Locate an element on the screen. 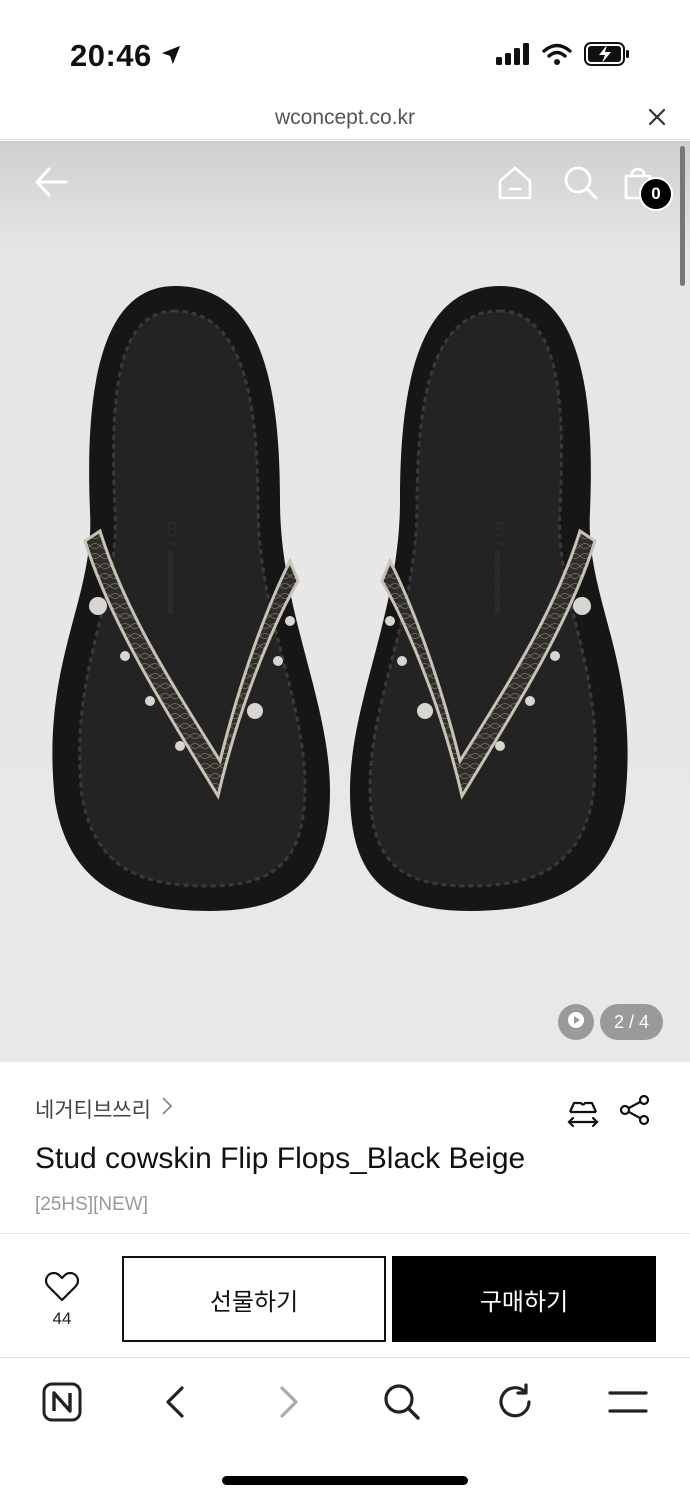  status-time: 20:46 is located at coordinates (126, 56).